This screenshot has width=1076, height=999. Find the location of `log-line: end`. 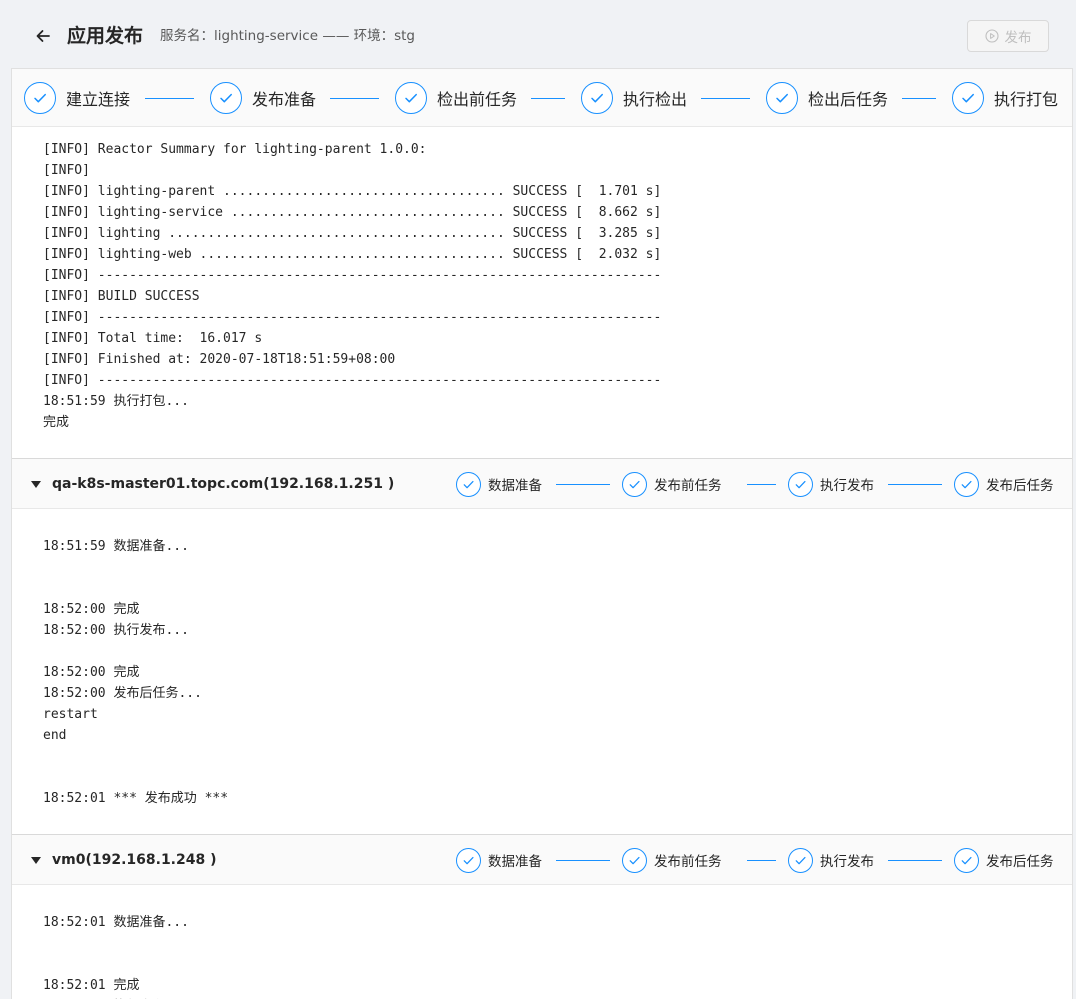

log-line: end is located at coordinates (55, 735).